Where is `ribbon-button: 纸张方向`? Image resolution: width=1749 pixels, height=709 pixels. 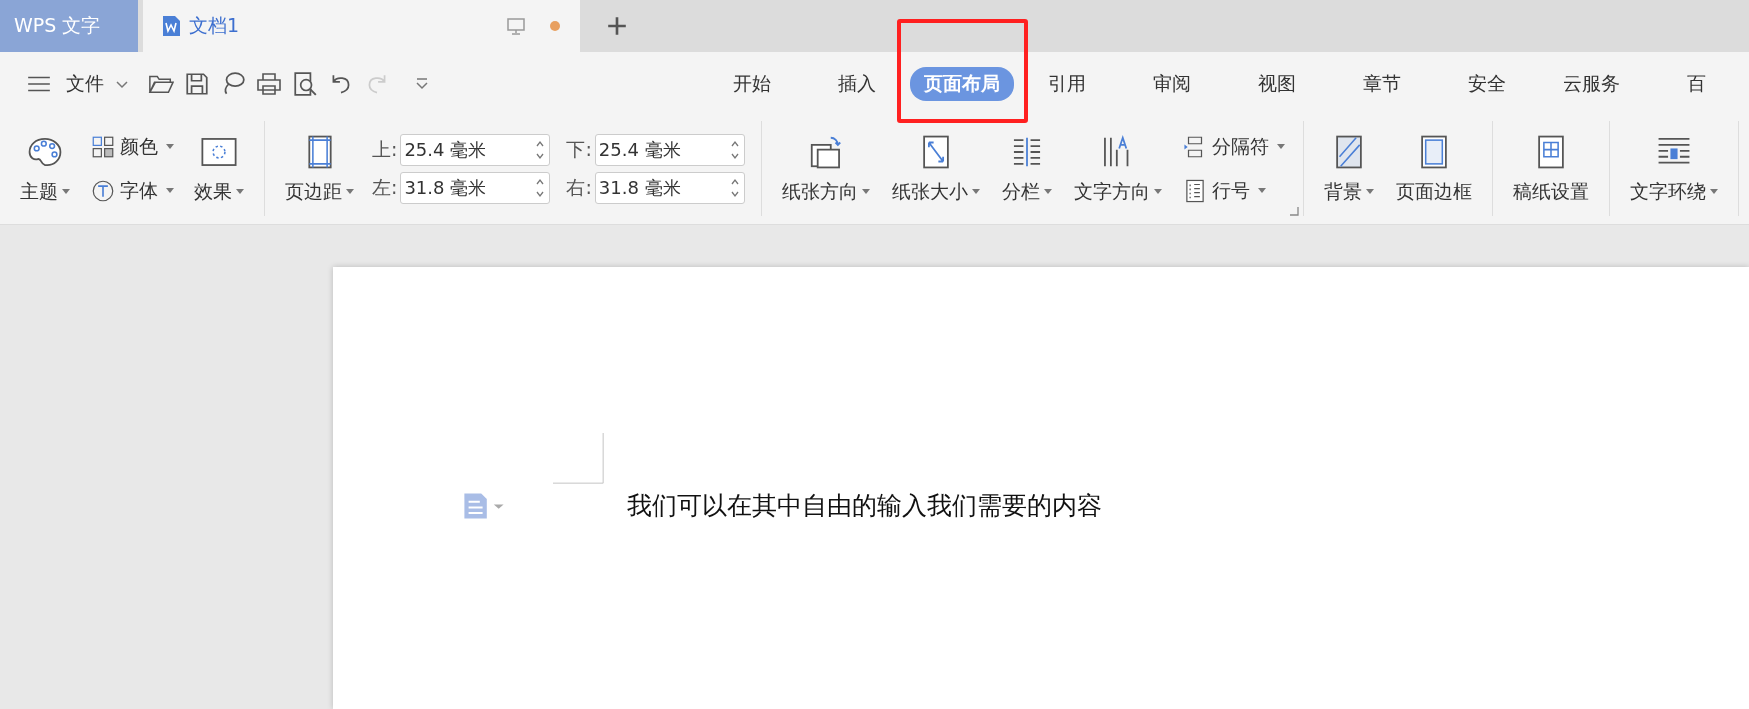
ribbon-button: 纸张方向 is located at coordinates (825, 168).